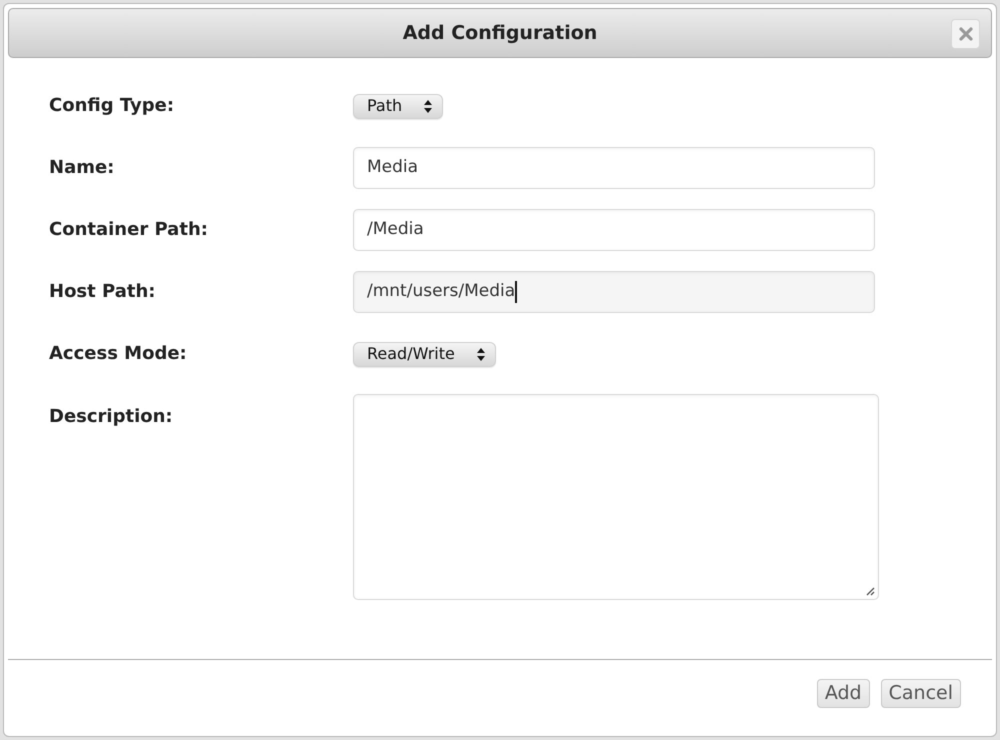 The width and height of the screenshot is (1000, 740). Describe the element at coordinates (111, 416) in the screenshot. I see `field-label: Description:` at that location.